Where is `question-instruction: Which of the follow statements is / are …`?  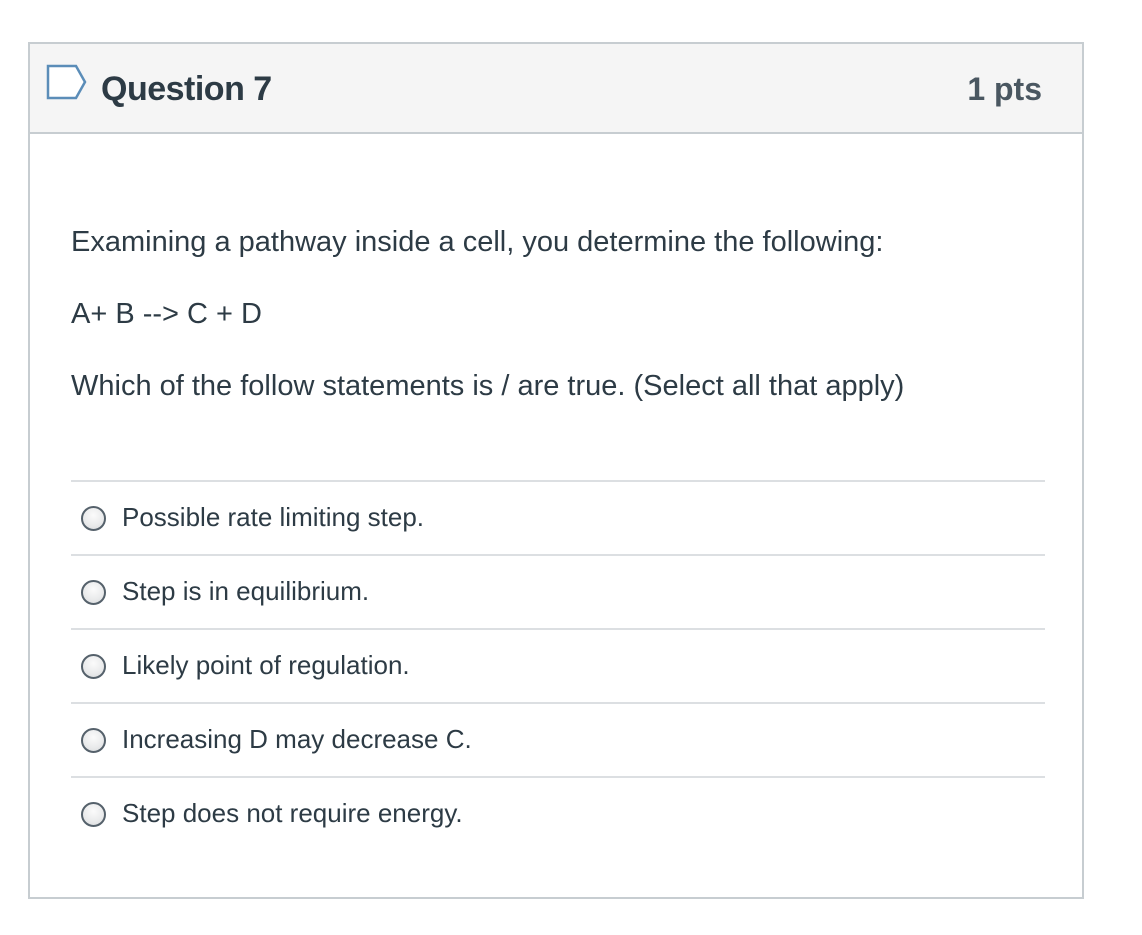
question-instruction: Which of the follow statements is / are … is located at coordinates (488, 386).